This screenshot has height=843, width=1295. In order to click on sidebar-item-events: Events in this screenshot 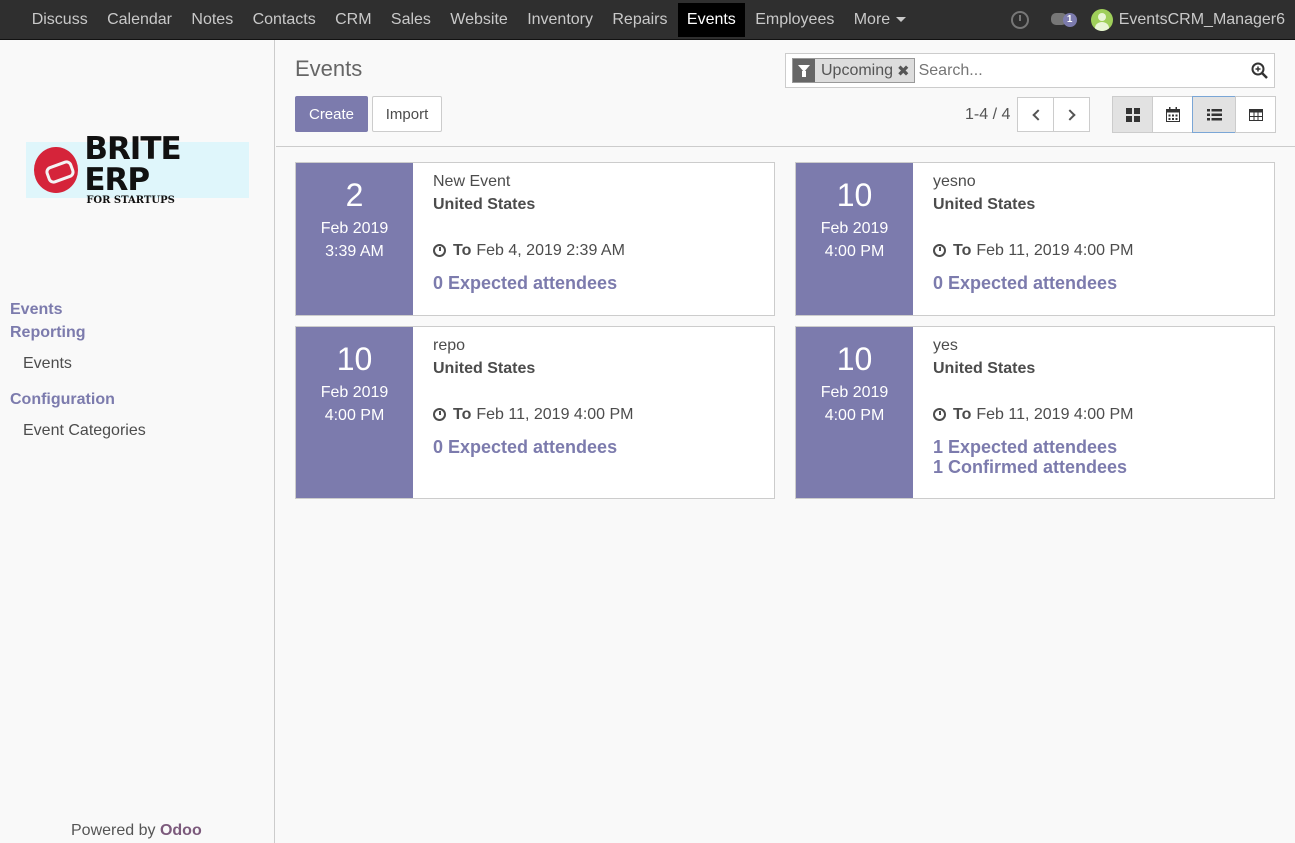, I will do `click(36, 310)`.